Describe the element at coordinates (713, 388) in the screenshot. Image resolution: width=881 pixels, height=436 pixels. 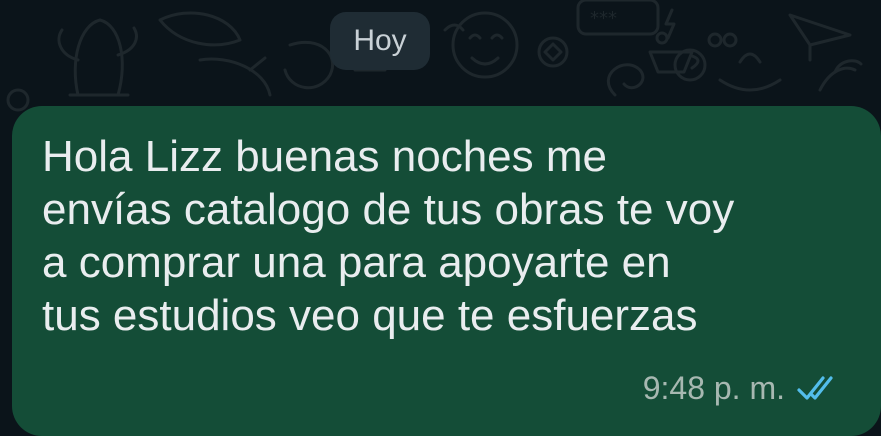
I see `message-timestamp: 9:48 p. m.` at that location.